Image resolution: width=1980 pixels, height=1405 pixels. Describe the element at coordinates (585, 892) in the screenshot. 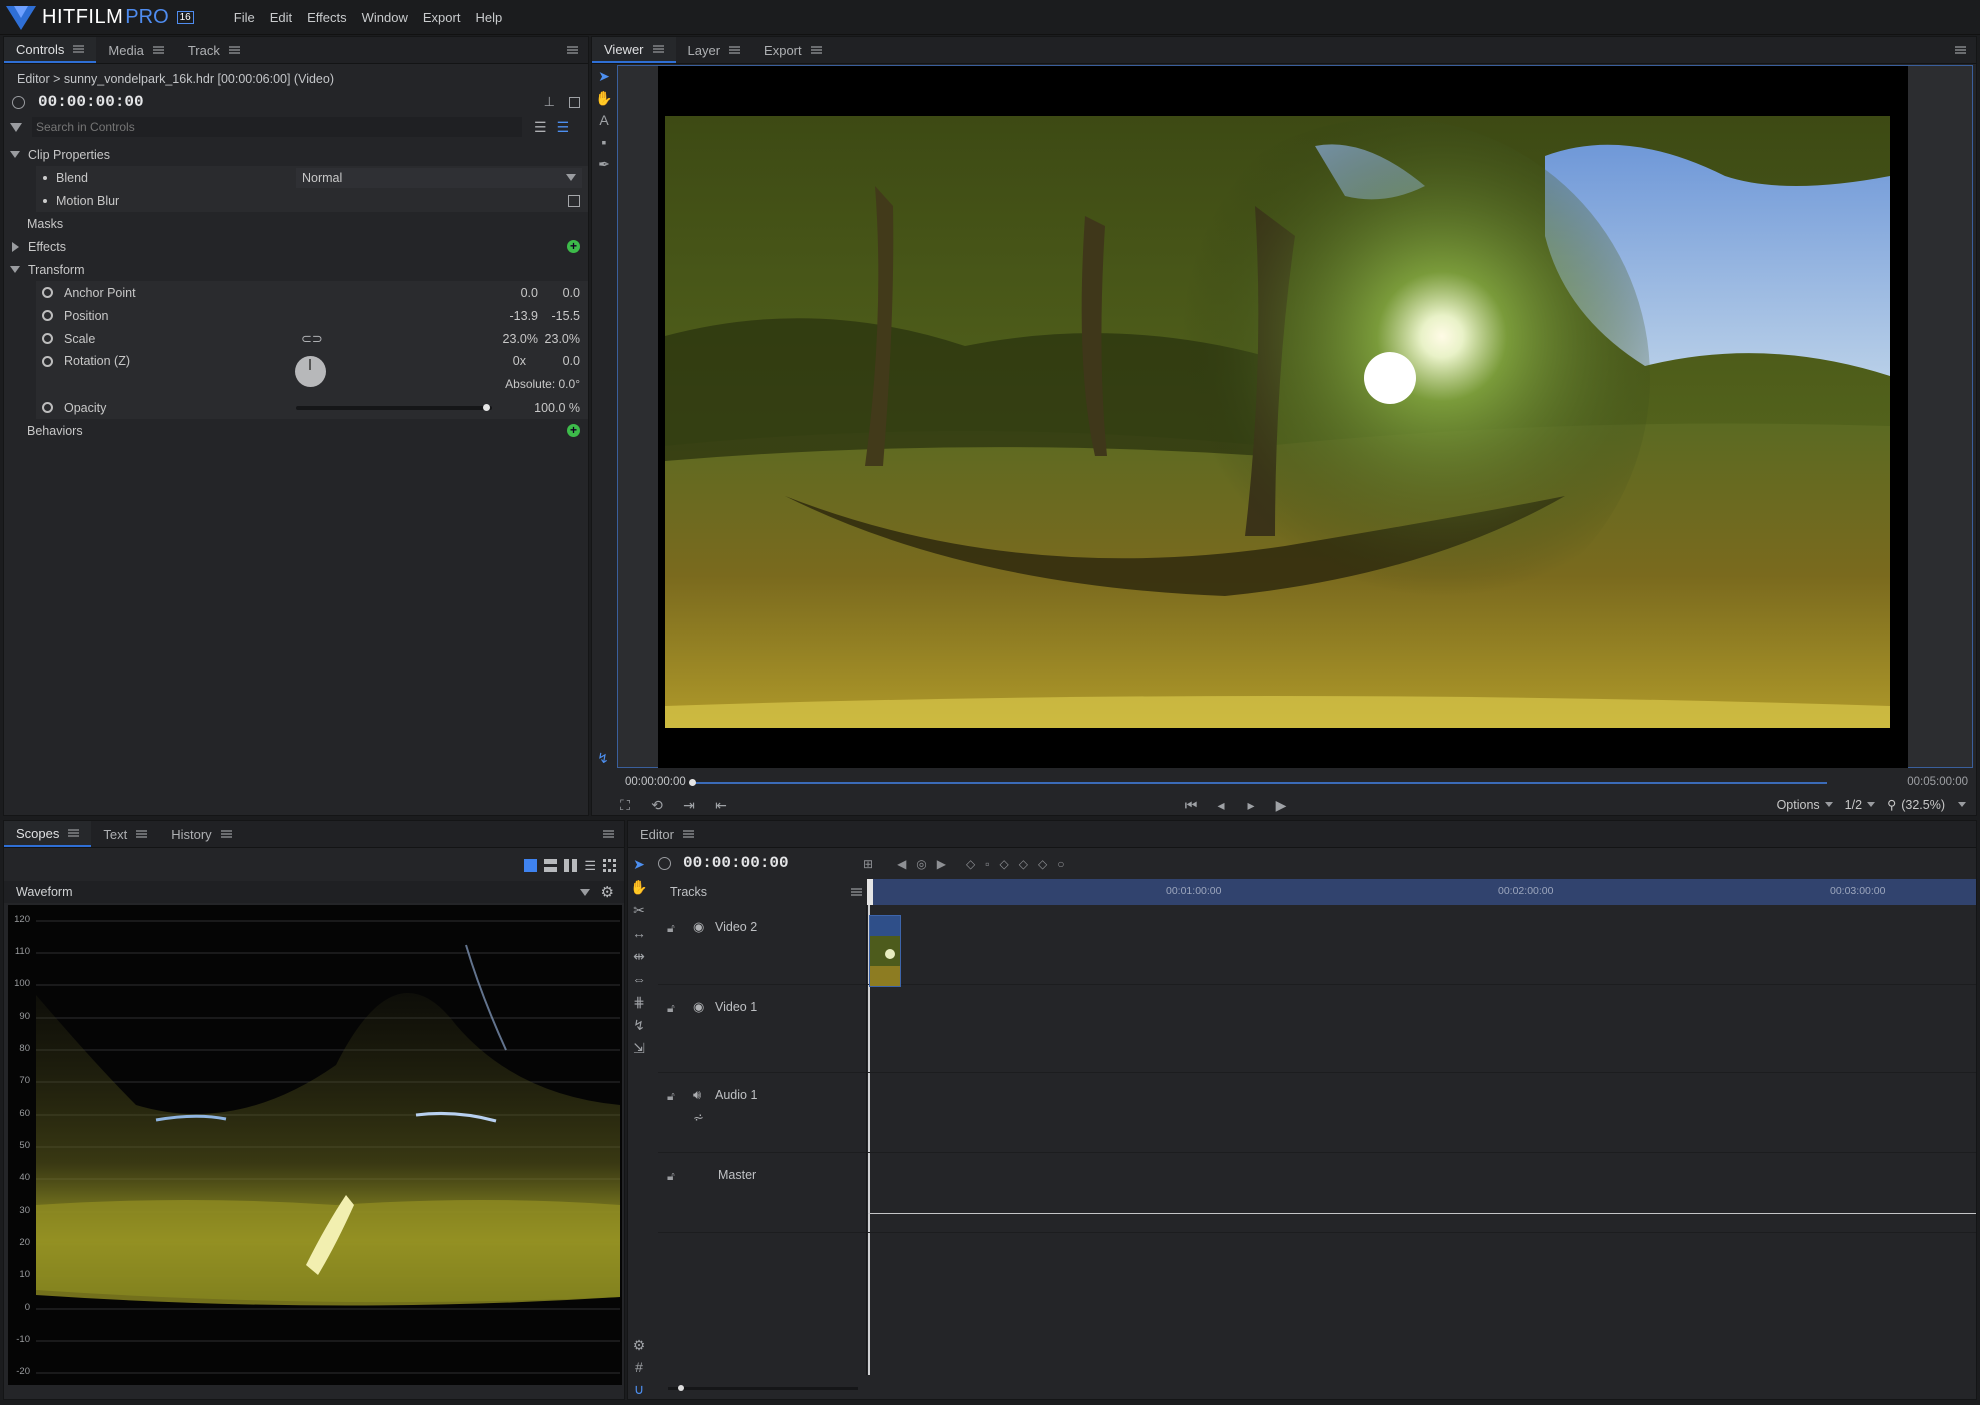

I see `chevron-down-icon` at that location.